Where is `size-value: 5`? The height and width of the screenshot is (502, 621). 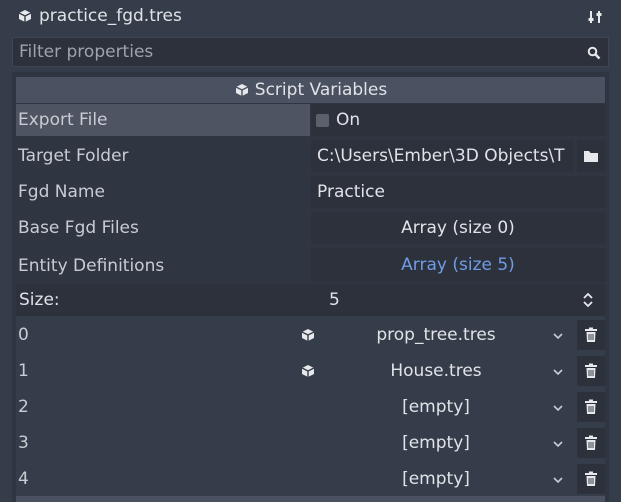
size-value: 5 is located at coordinates (334, 300).